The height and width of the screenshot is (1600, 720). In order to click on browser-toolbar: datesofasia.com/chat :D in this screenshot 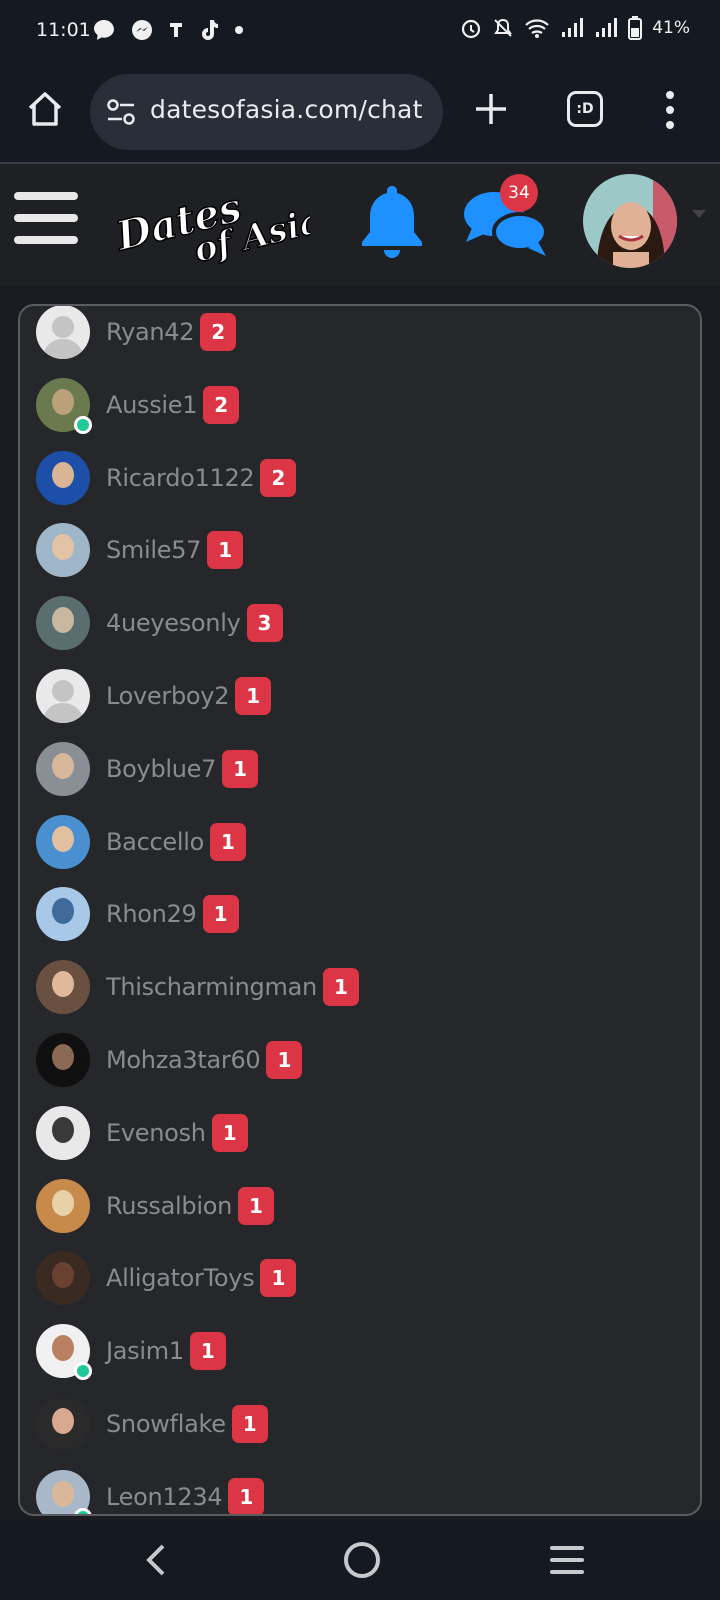, I will do `click(360, 113)`.